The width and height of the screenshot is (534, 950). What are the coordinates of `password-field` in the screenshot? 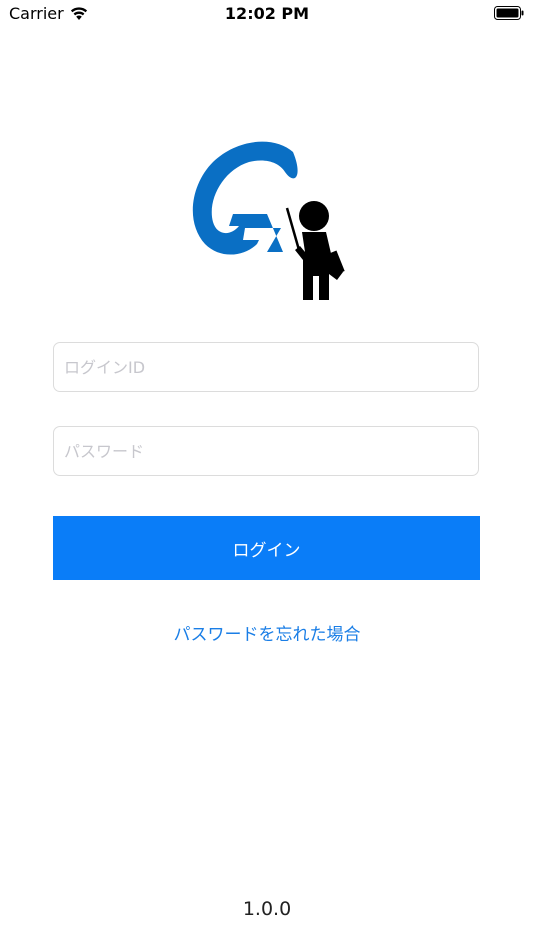 It's located at (266, 451).